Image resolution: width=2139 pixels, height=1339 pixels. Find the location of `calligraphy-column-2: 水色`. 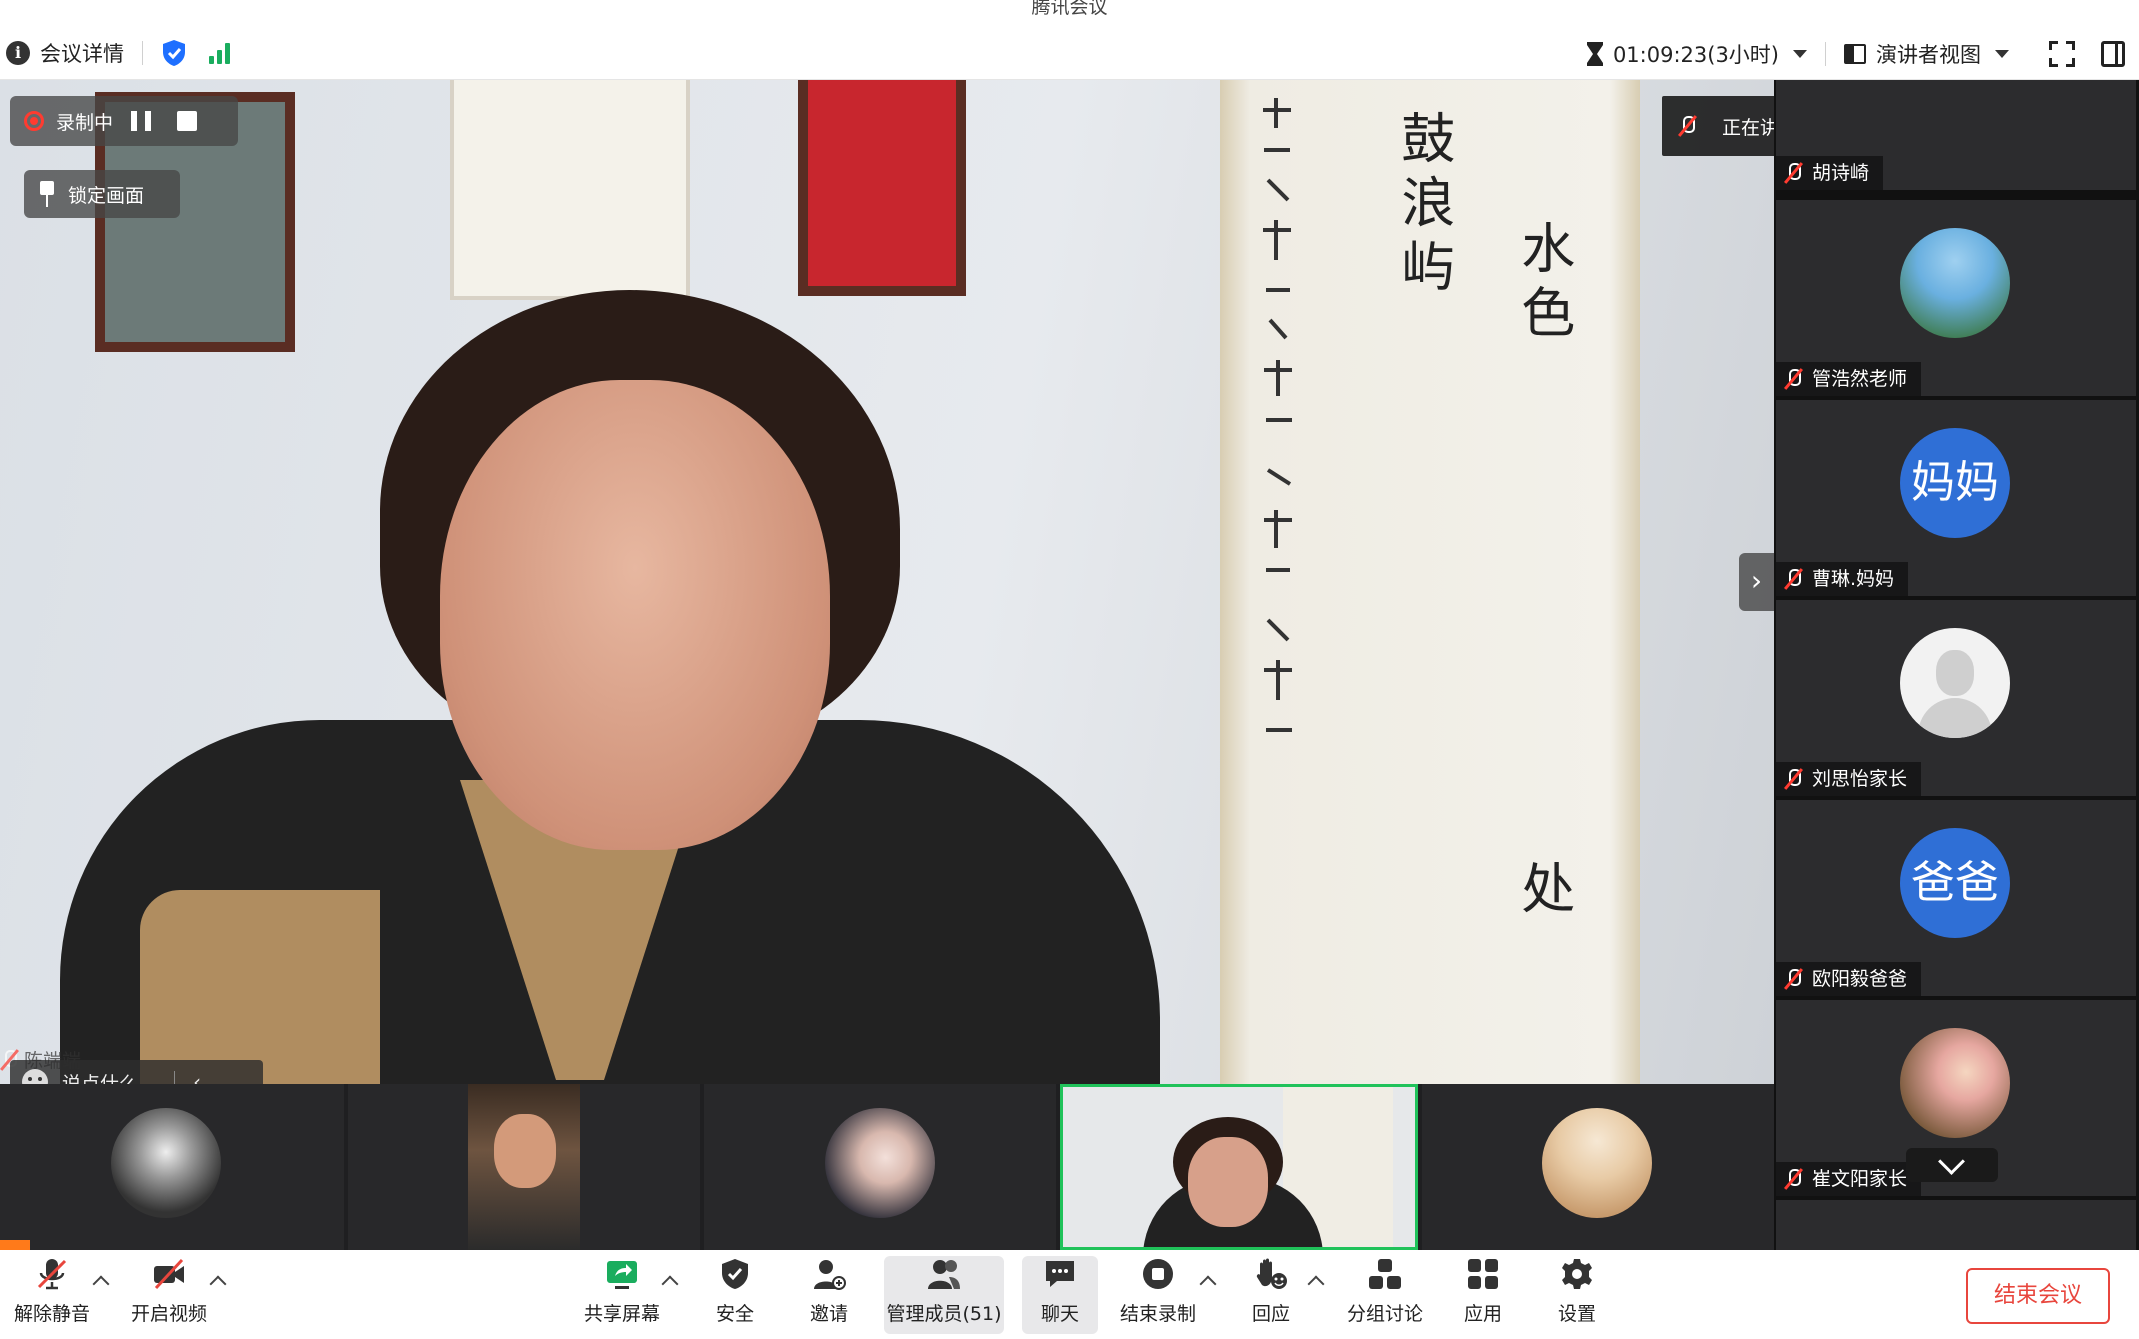

calligraphy-column-2: 水色 is located at coordinates (1543, 284).